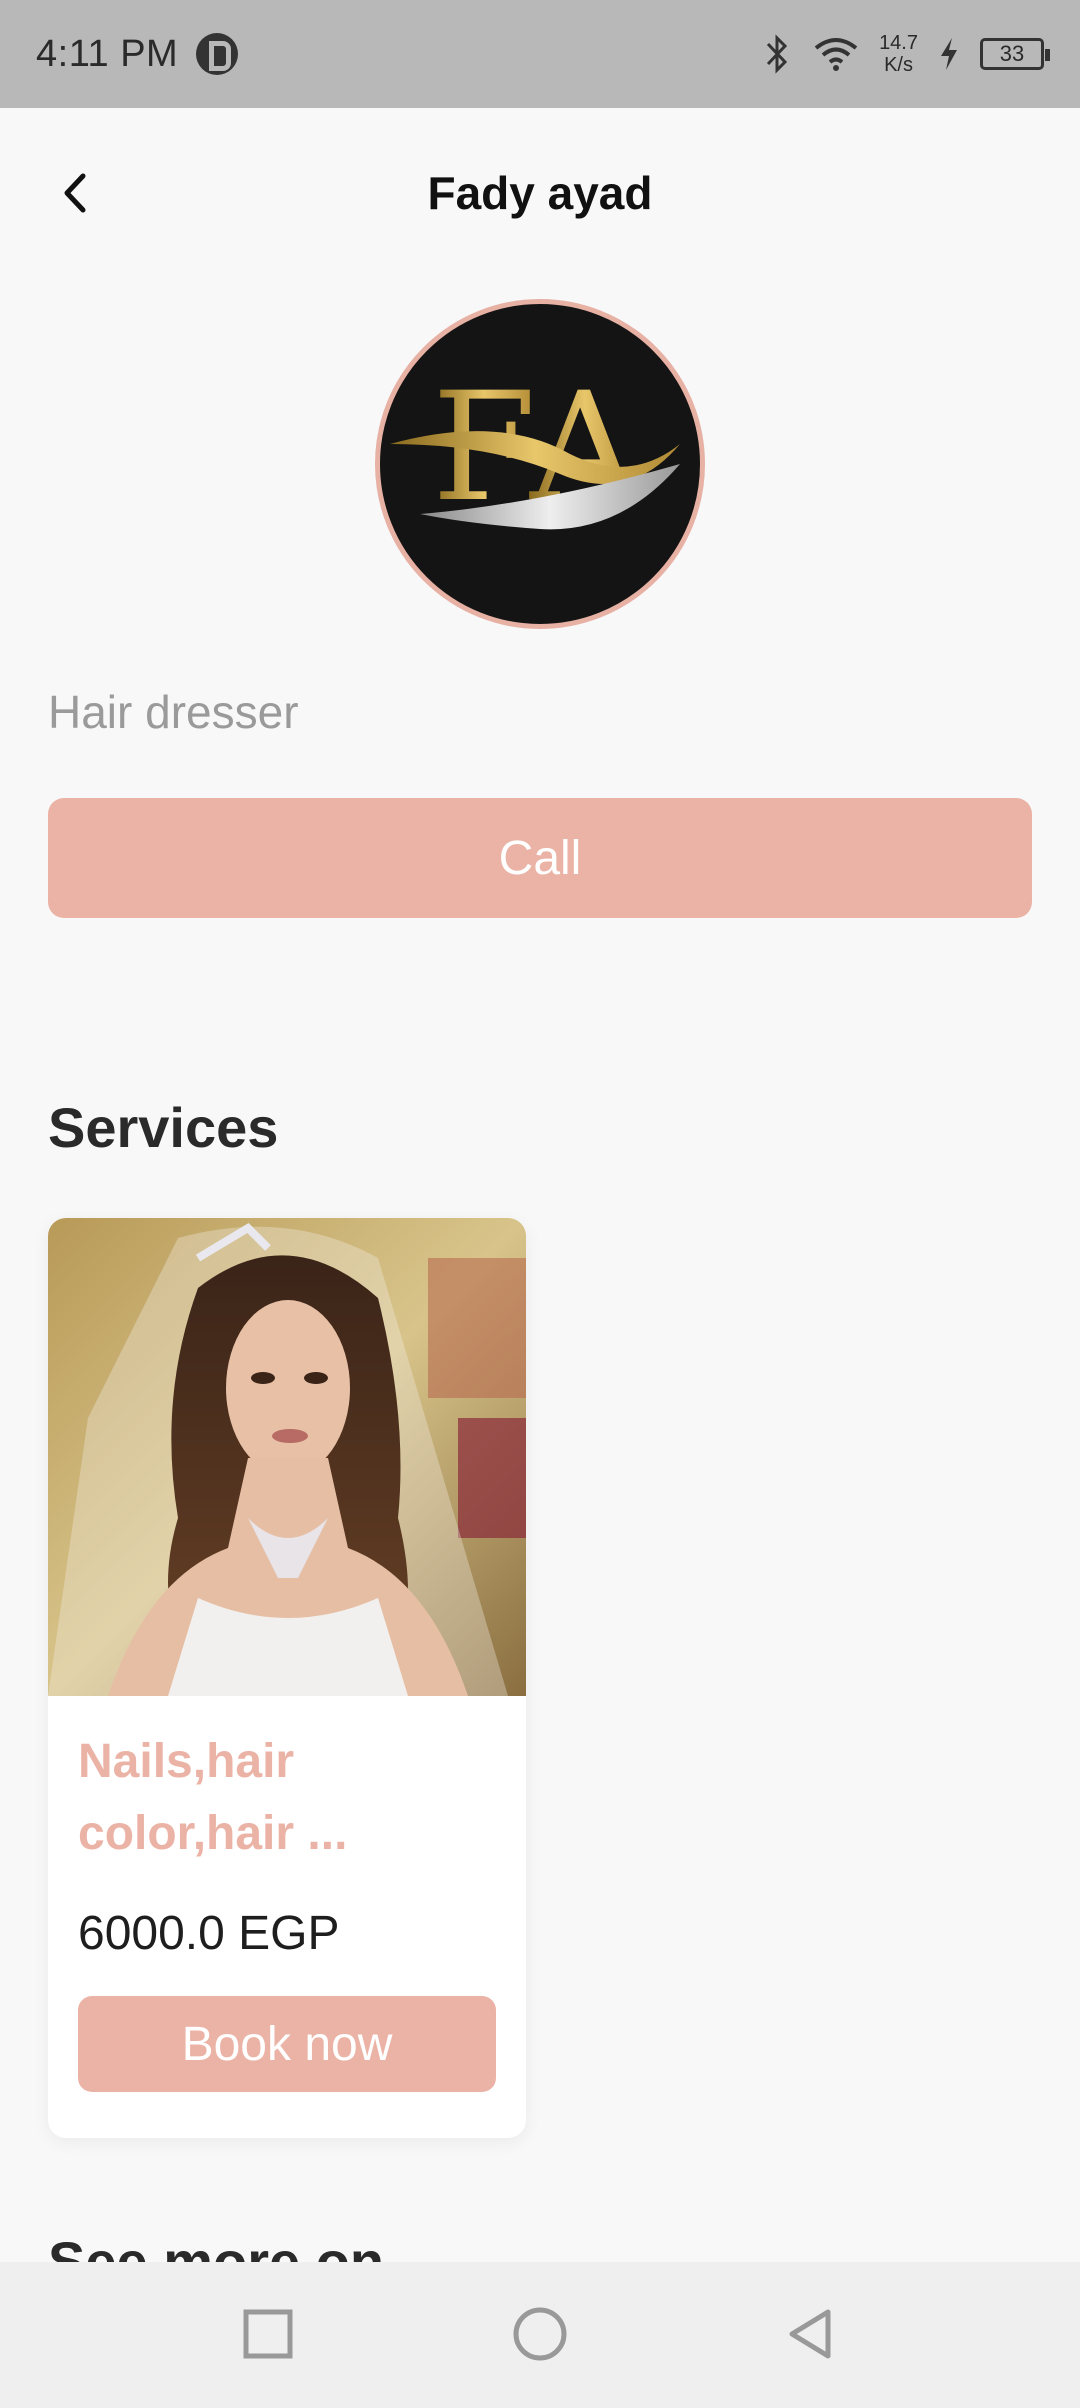  I want to click on circle-icon, so click(540, 2334).